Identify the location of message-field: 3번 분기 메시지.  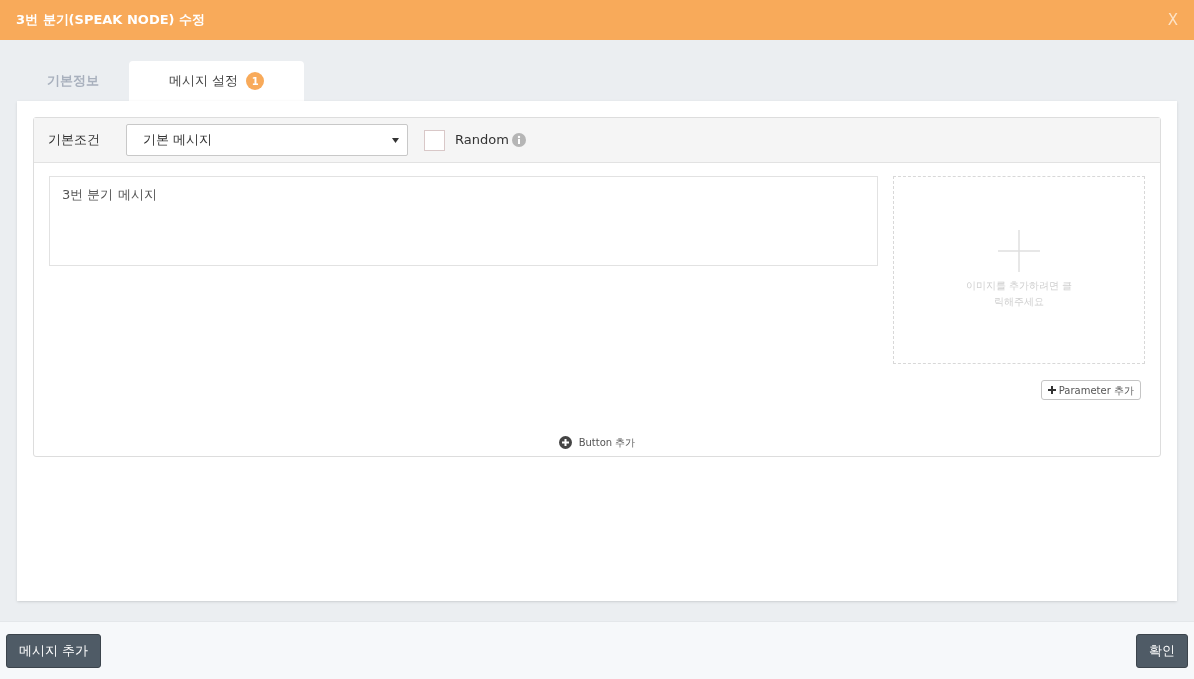
(463, 221).